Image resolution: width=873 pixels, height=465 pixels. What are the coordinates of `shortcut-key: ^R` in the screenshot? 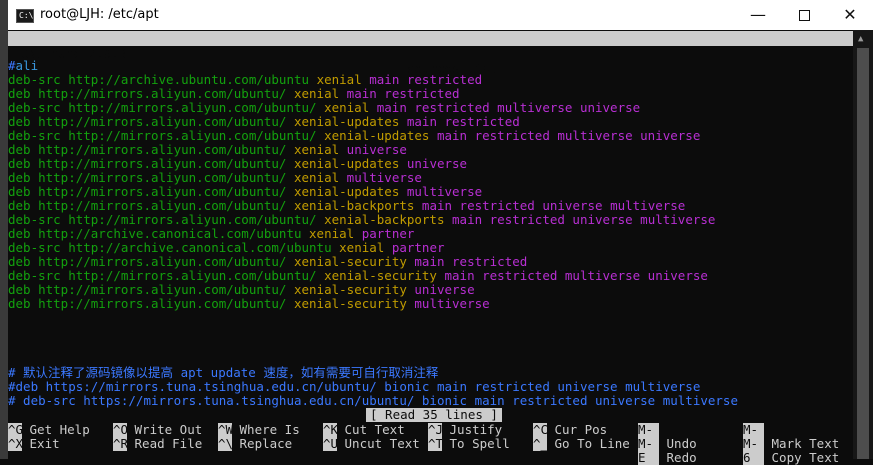 It's located at (121, 443).